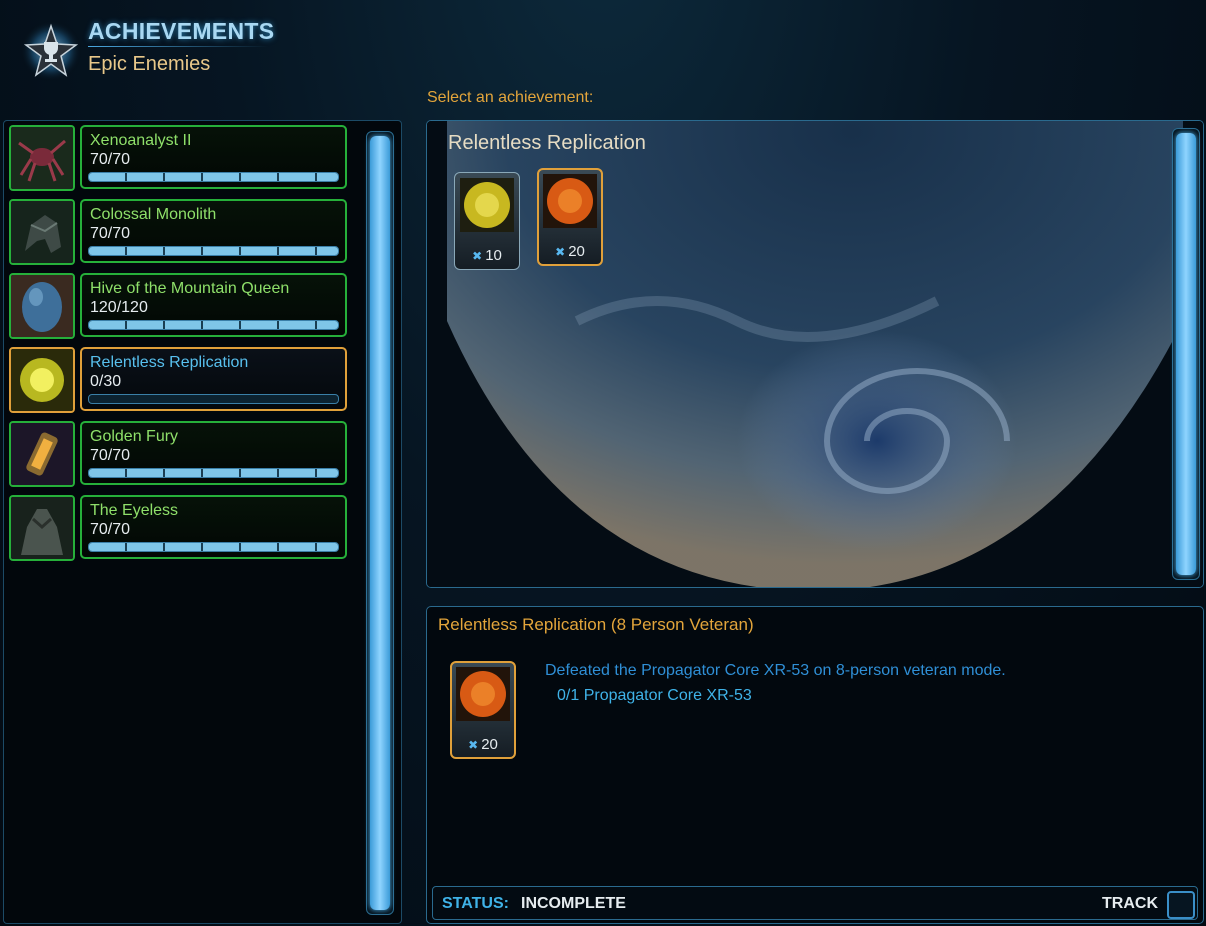 The width and height of the screenshot is (1206, 926). Describe the element at coordinates (547, 143) in the screenshot. I see `preview-title: Relentless Replication` at that location.